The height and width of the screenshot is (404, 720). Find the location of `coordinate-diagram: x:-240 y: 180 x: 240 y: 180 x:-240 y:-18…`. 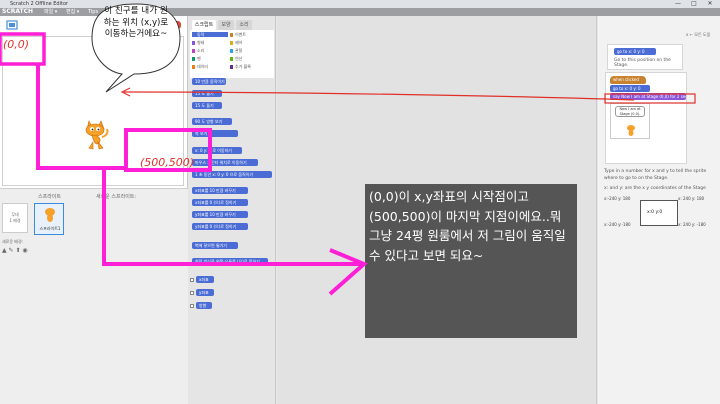

coordinate-diagram: x:-240 y: 180 x: 240 y: 180 x:-240 y:-18… is located at coordinates (659, 217).